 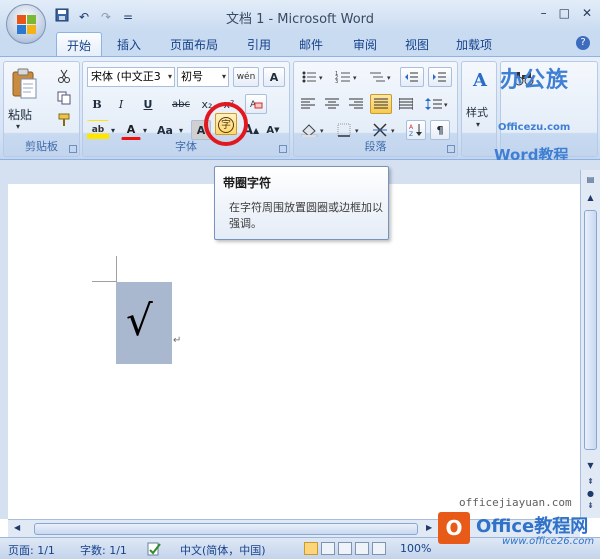 I want to click on paragraph-mark: ↵, so click(x=177, y=340).